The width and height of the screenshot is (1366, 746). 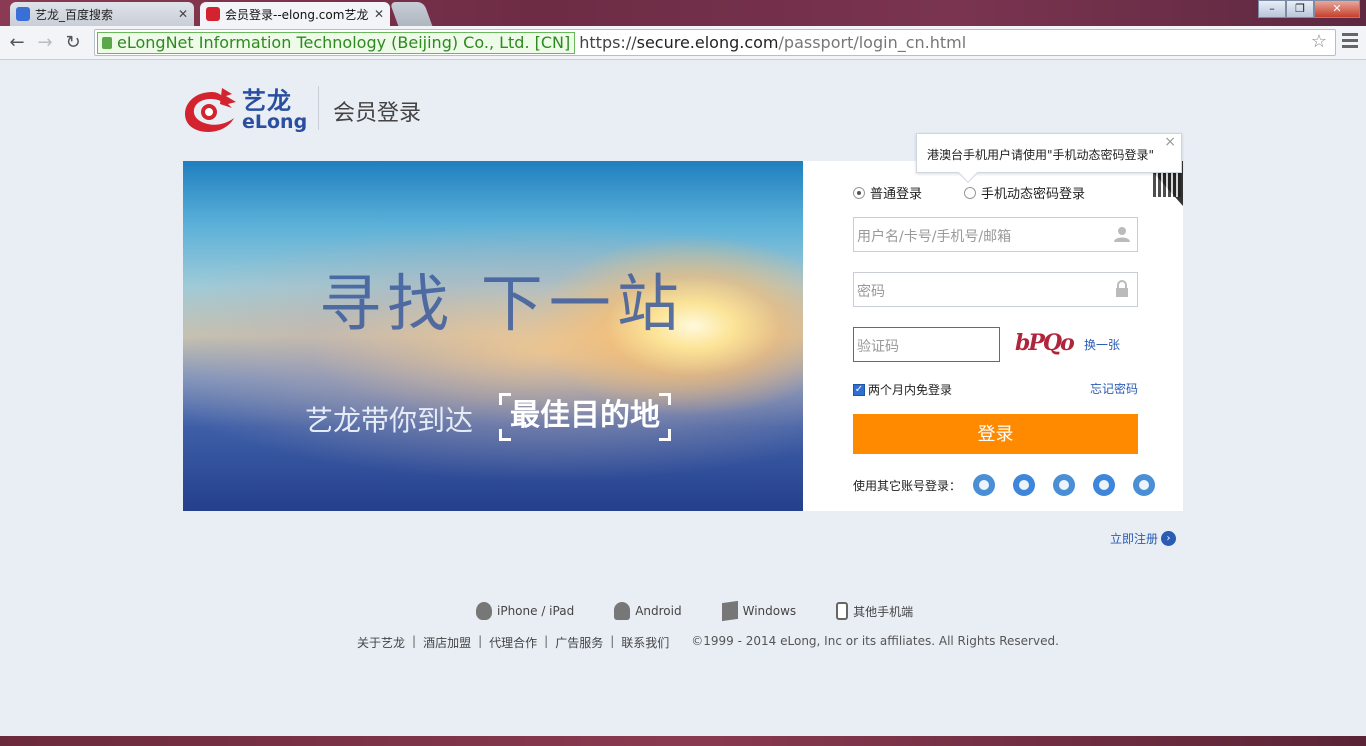 What do you see at coordinates (213, 14) in the screenshot?
I see `elong-favicon-icon` at bounding box center [213, 14].